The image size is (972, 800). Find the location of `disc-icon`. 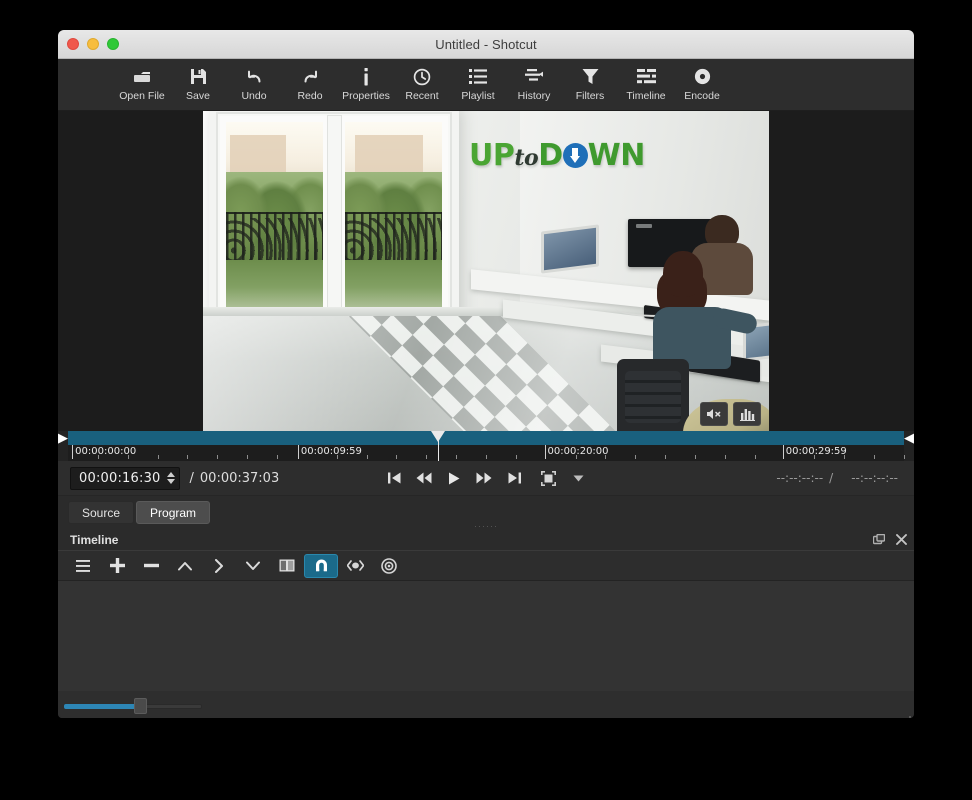

disc-icon is located at coordinates (702, 76).